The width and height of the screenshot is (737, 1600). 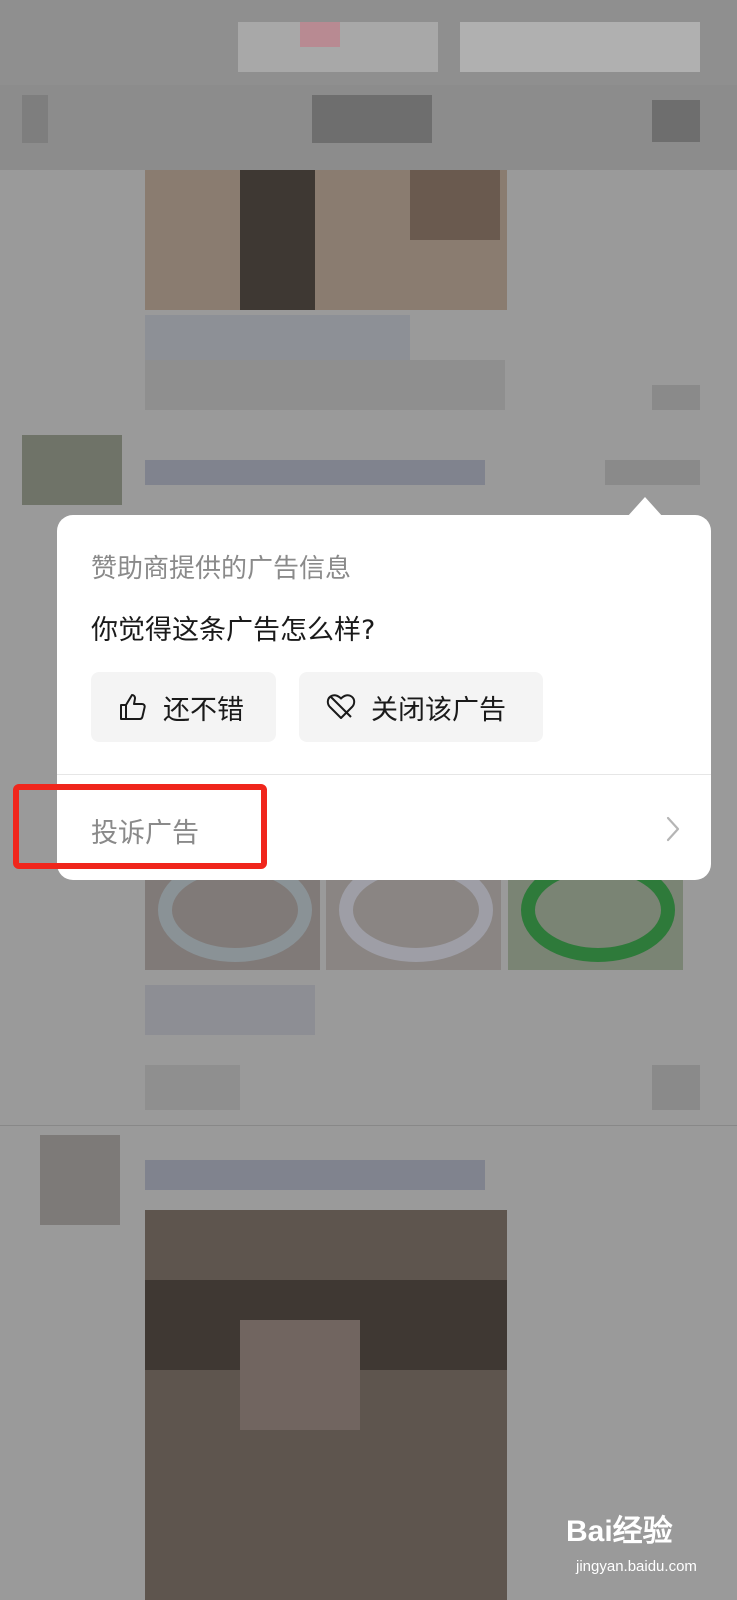 What do you see at coordinates (221, 569) in the screenshot?
I see `sponsor-caption: 赞助商提供的广告信息` at bounding box center [221, 569].